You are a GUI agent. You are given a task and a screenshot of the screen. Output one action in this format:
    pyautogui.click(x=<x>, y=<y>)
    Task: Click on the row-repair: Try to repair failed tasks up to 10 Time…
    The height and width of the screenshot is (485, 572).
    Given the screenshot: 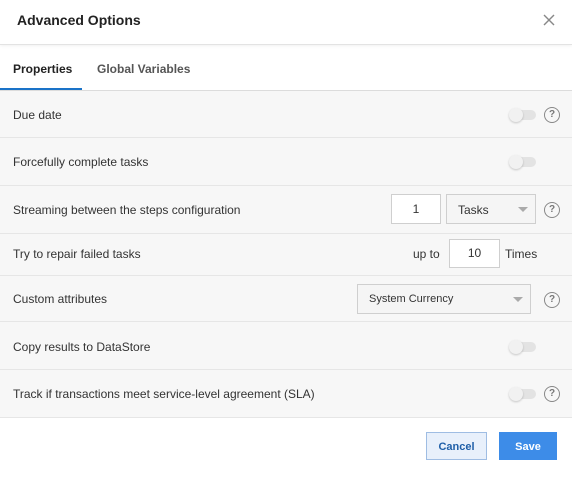 What is the action you would take?
    pyautogui.click(x=286, y=255)
    